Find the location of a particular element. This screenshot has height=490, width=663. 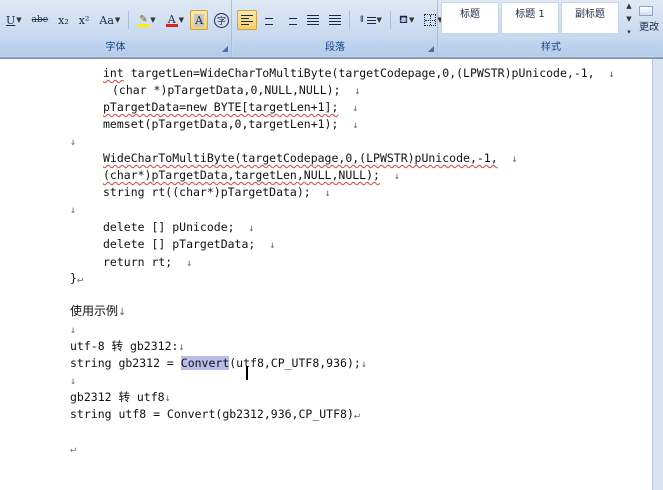

distributed-icon is located at coordinates (335, 20).